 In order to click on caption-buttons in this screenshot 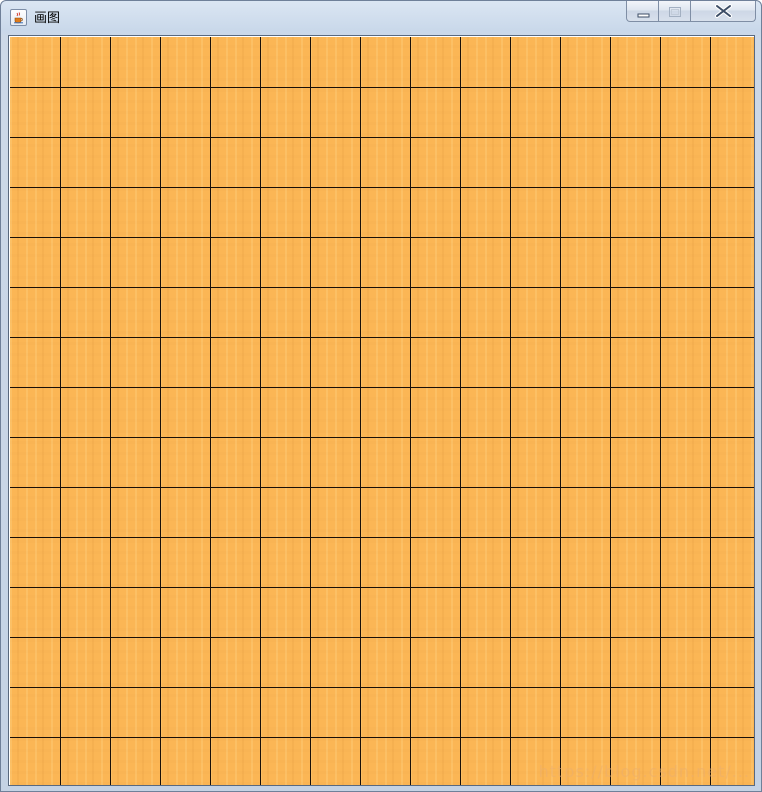, I will do `click(691, 12)`.